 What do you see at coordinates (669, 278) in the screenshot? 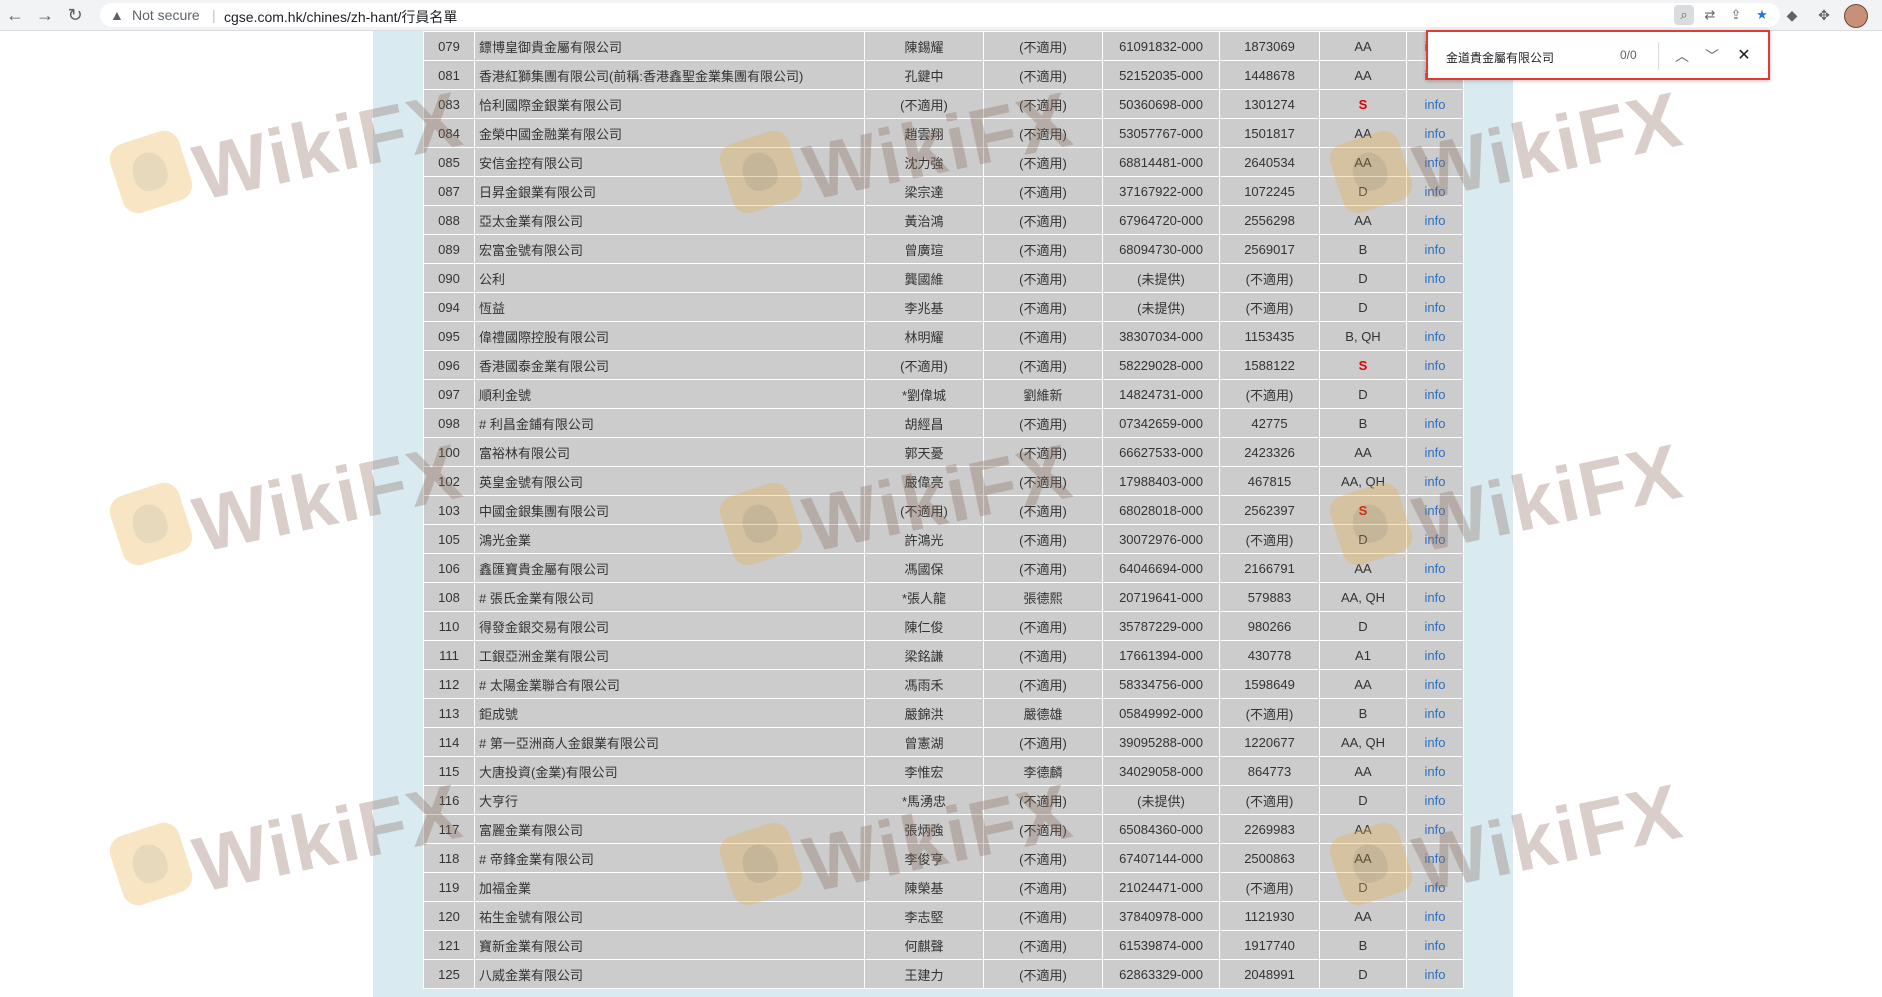
I see `member-name: 公利` at bounding box center [669, 278].